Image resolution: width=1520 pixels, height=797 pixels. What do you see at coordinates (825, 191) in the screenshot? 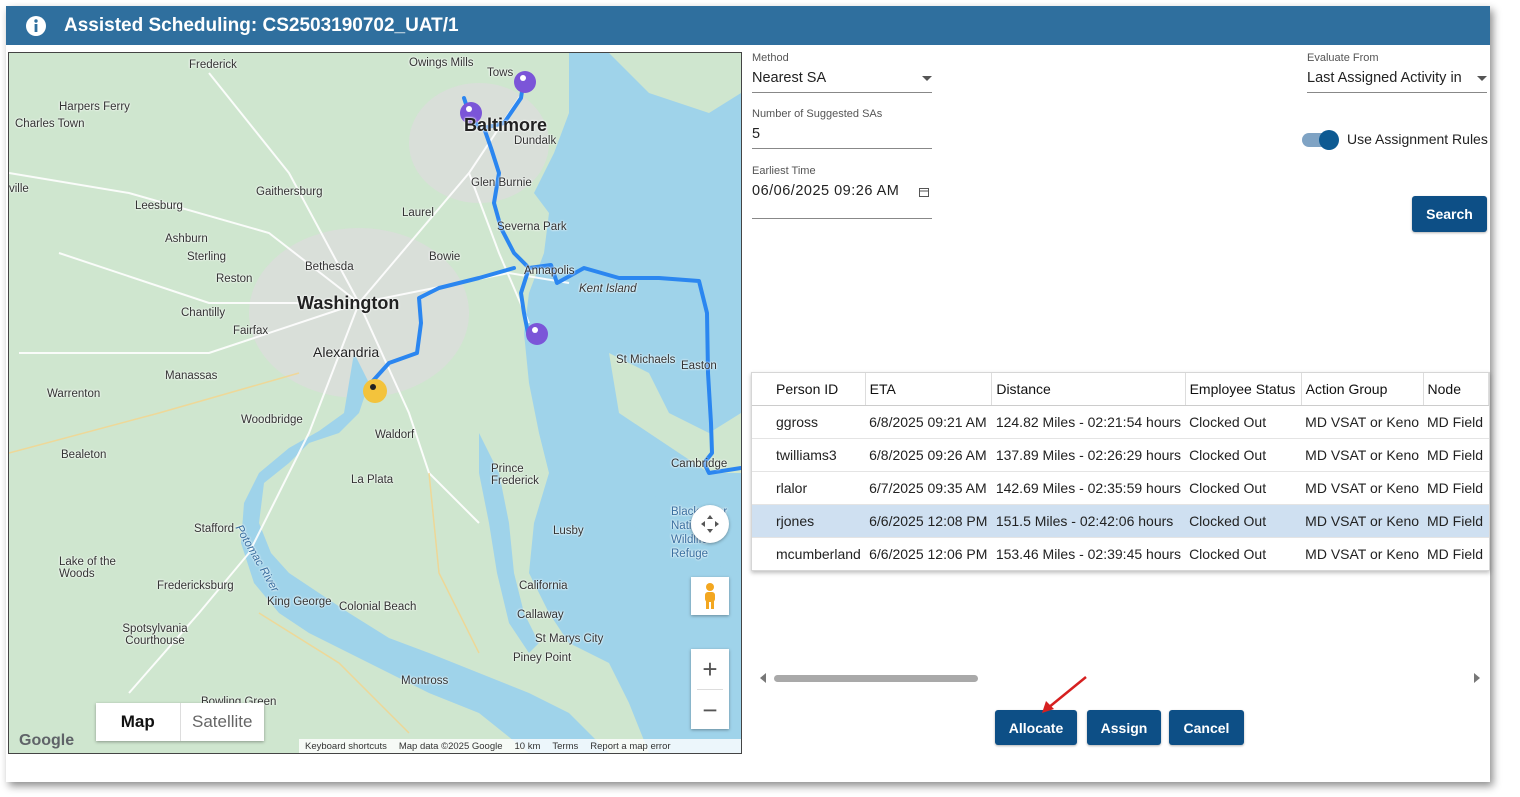
I see `earliest-time-input: 06/06/2025 09:26 AM` at bounding box center [825, 191].